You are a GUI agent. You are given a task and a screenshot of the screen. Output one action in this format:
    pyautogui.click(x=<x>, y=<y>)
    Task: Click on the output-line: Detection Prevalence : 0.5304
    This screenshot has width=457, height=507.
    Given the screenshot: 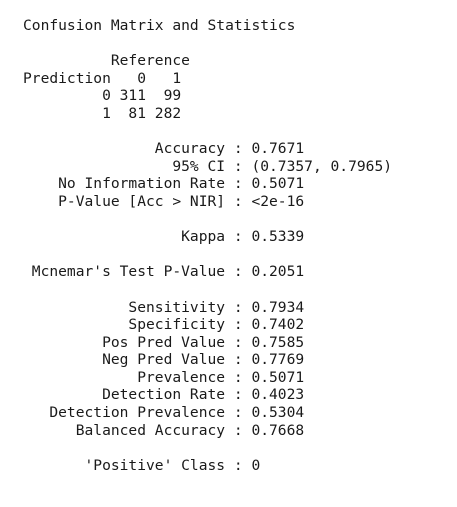 What is the action you would take?
    pyautogui.click(x=164, y=413)
    